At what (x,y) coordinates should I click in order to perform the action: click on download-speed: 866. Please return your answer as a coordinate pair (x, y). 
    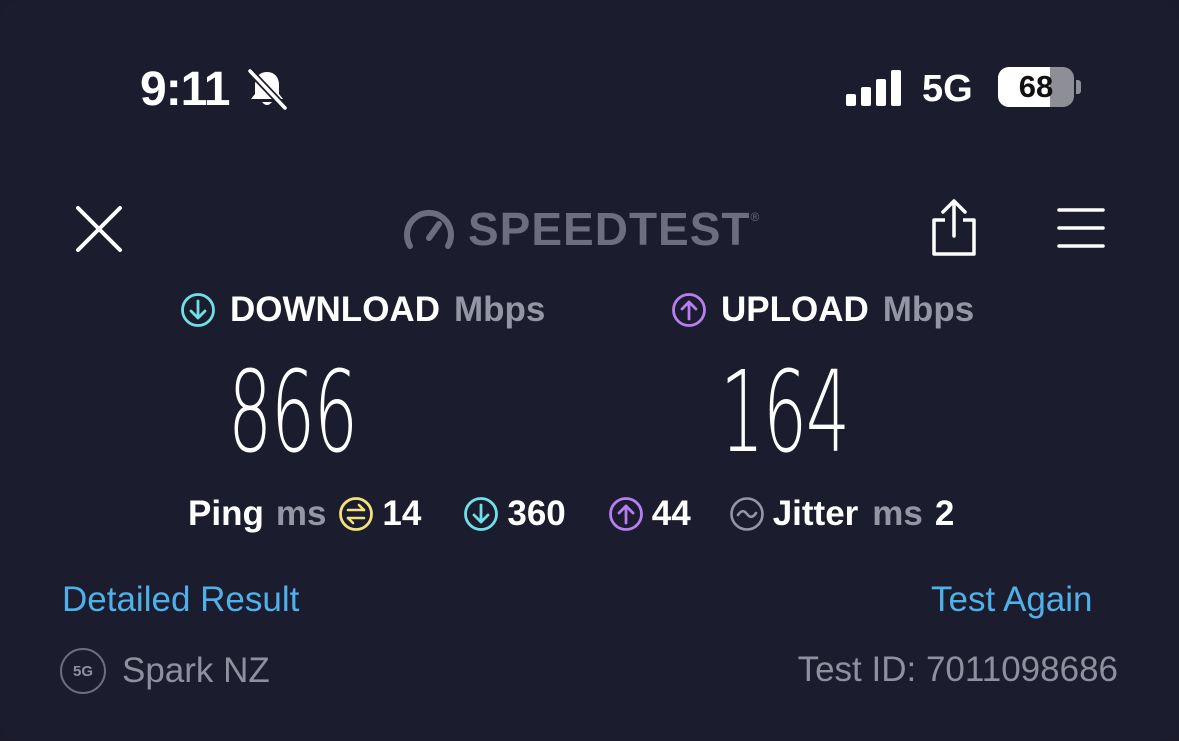
    Looking at the image, I should click on (293, 413).